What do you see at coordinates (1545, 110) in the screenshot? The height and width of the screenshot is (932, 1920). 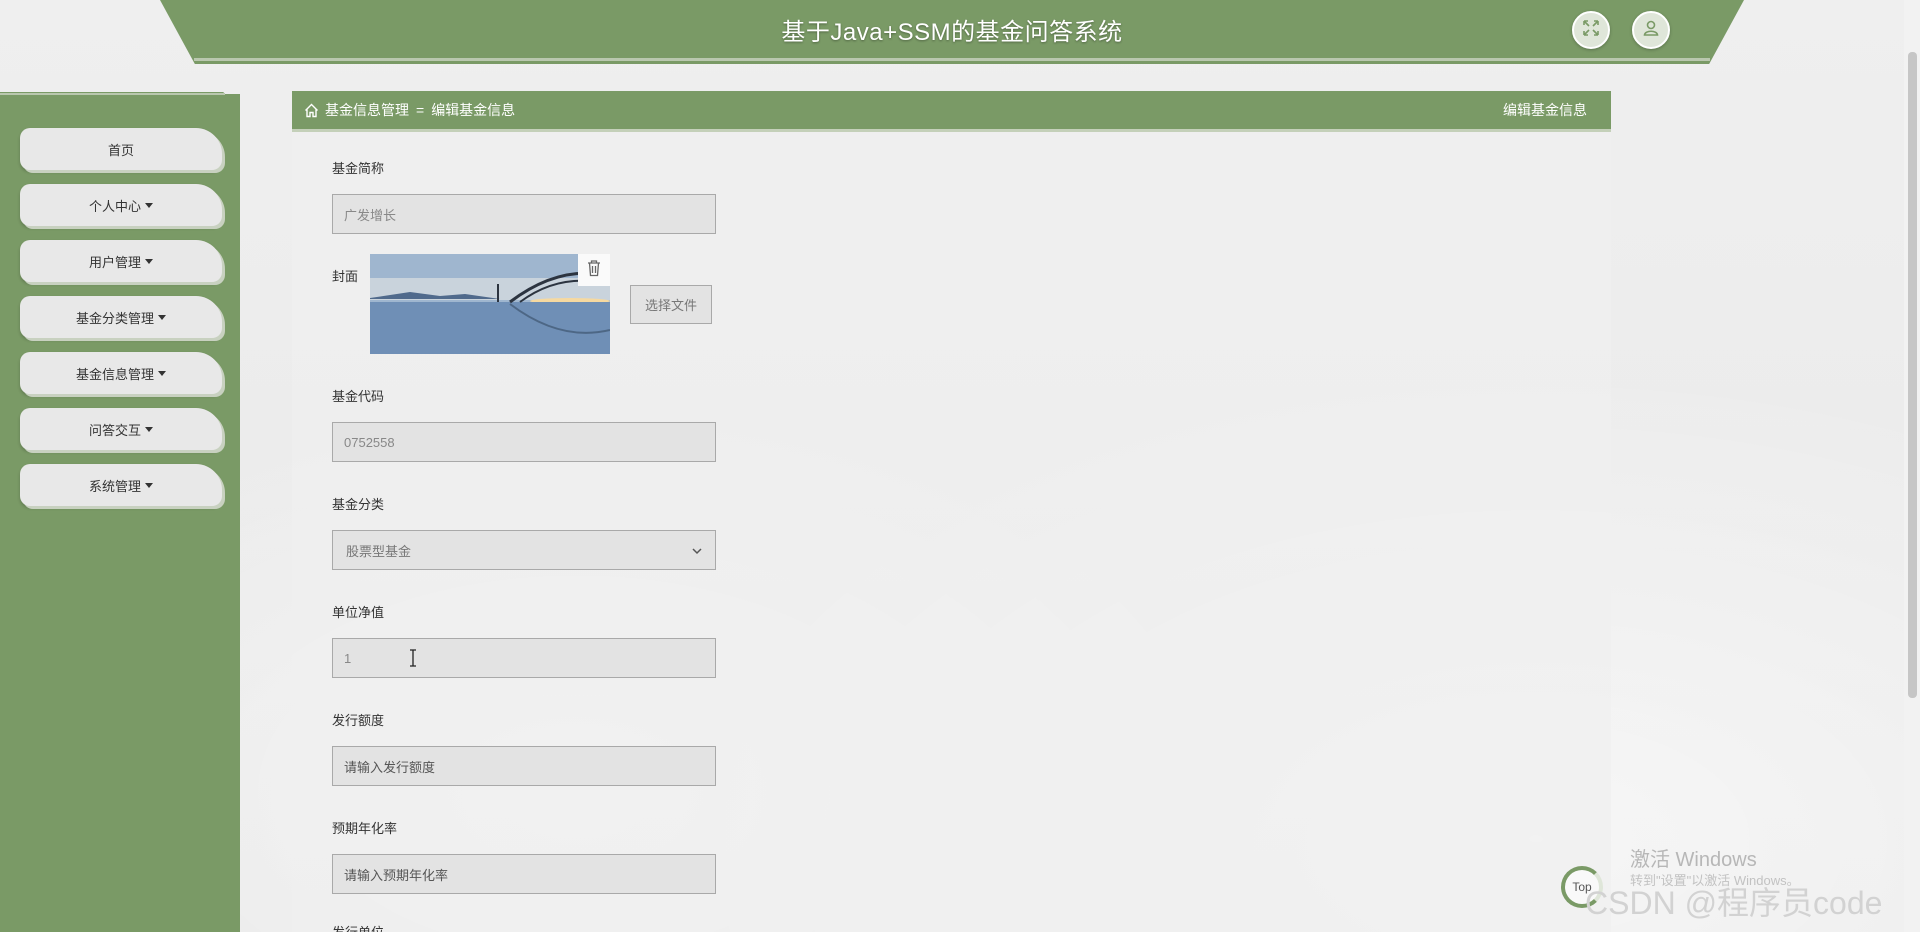 I see `panel-title: 编辑基金信息` at bounding box center [1545, 110].